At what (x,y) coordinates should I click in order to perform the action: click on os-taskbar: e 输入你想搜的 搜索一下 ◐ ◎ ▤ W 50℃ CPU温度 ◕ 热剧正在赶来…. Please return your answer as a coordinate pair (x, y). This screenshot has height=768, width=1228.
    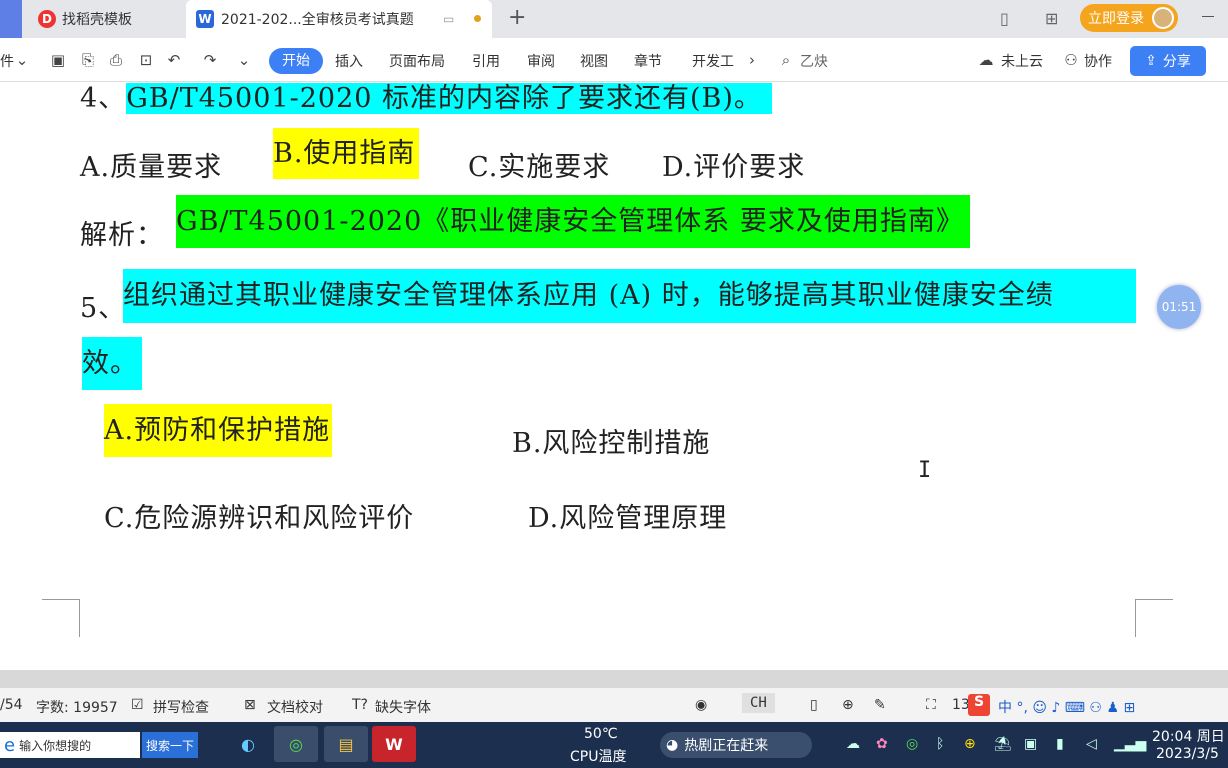
    Looking at the image, I should click on (614, 745).